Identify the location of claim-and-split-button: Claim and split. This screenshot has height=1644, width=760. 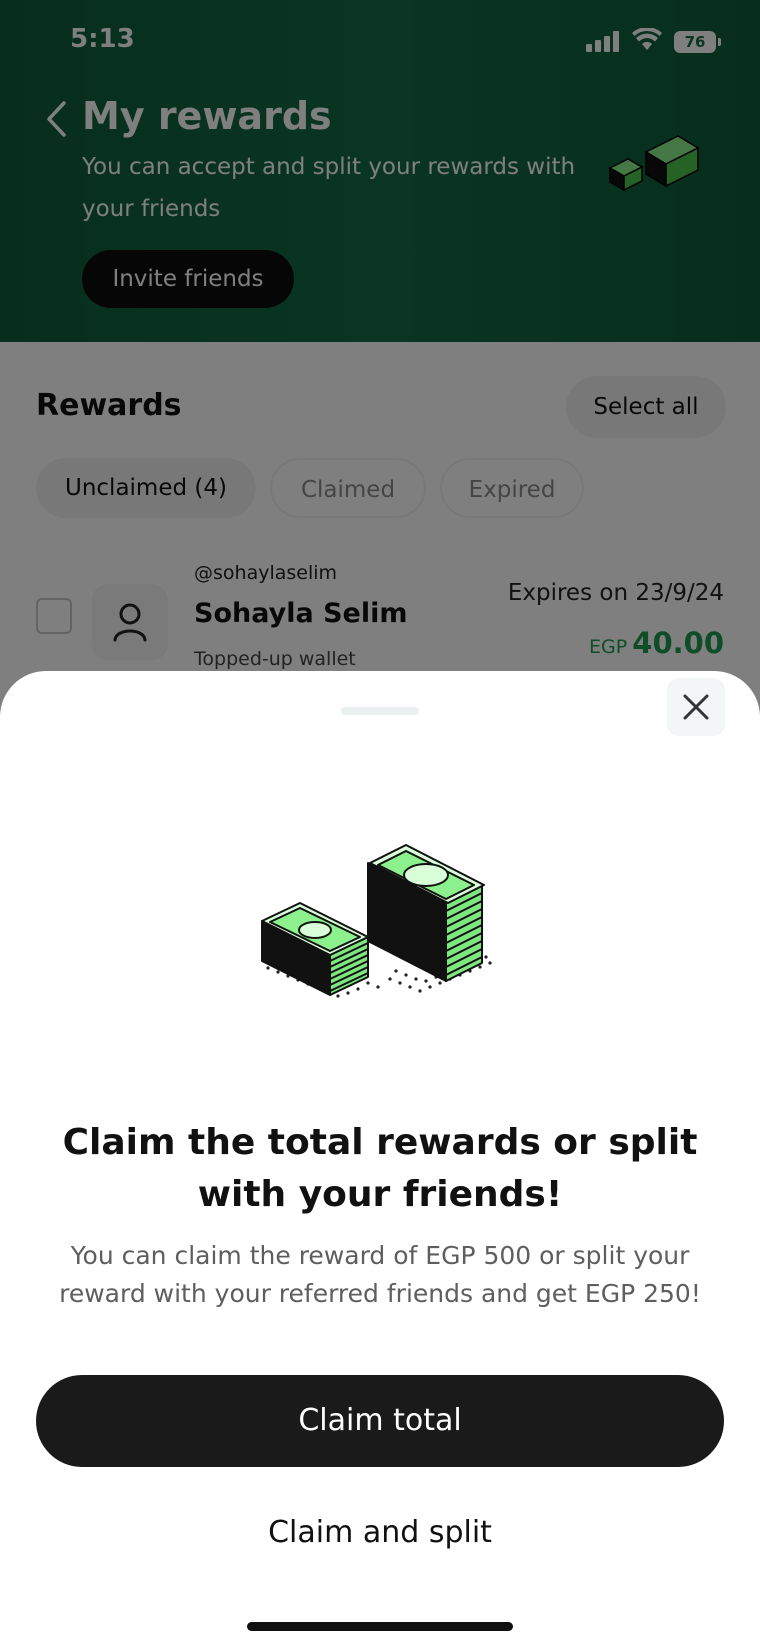
(380, 1533).